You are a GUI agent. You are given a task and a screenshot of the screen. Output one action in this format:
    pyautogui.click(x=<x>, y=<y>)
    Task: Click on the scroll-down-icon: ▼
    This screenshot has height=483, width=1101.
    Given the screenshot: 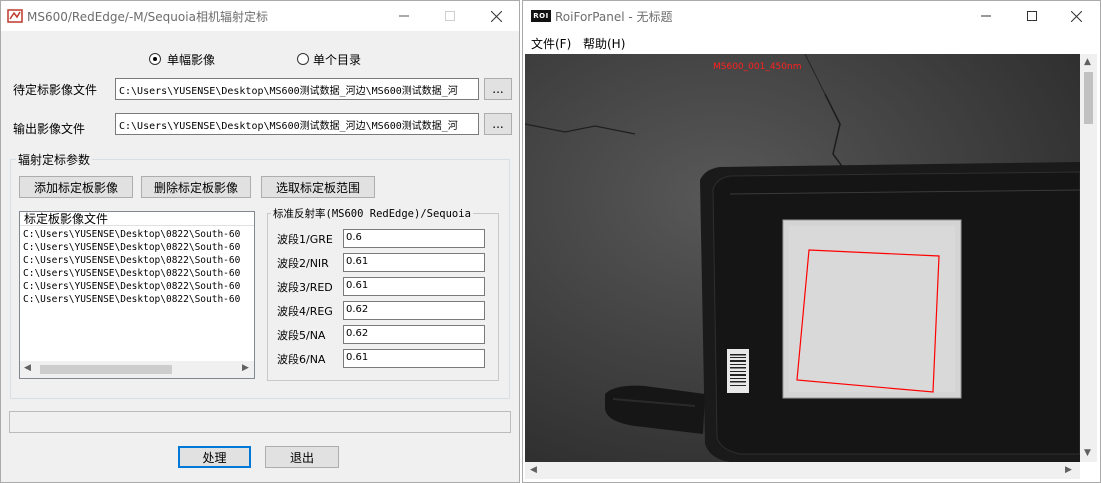 What is the action you would take?
    pyautogui.click(x=1087, y=453)
    